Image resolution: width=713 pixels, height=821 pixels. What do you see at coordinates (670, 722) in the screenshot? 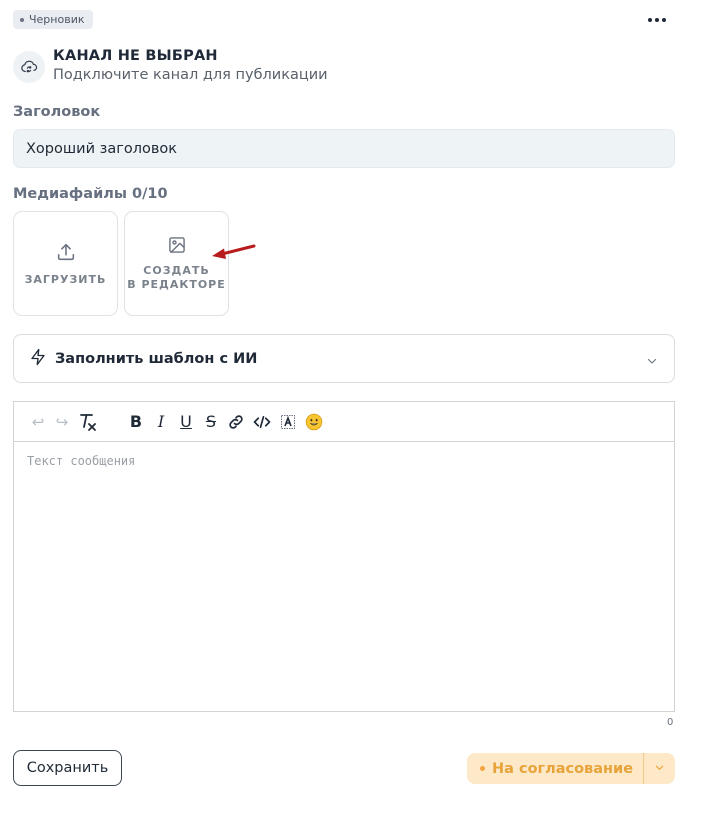
I see `char-counter: 0` at bounding box center [670, 722].